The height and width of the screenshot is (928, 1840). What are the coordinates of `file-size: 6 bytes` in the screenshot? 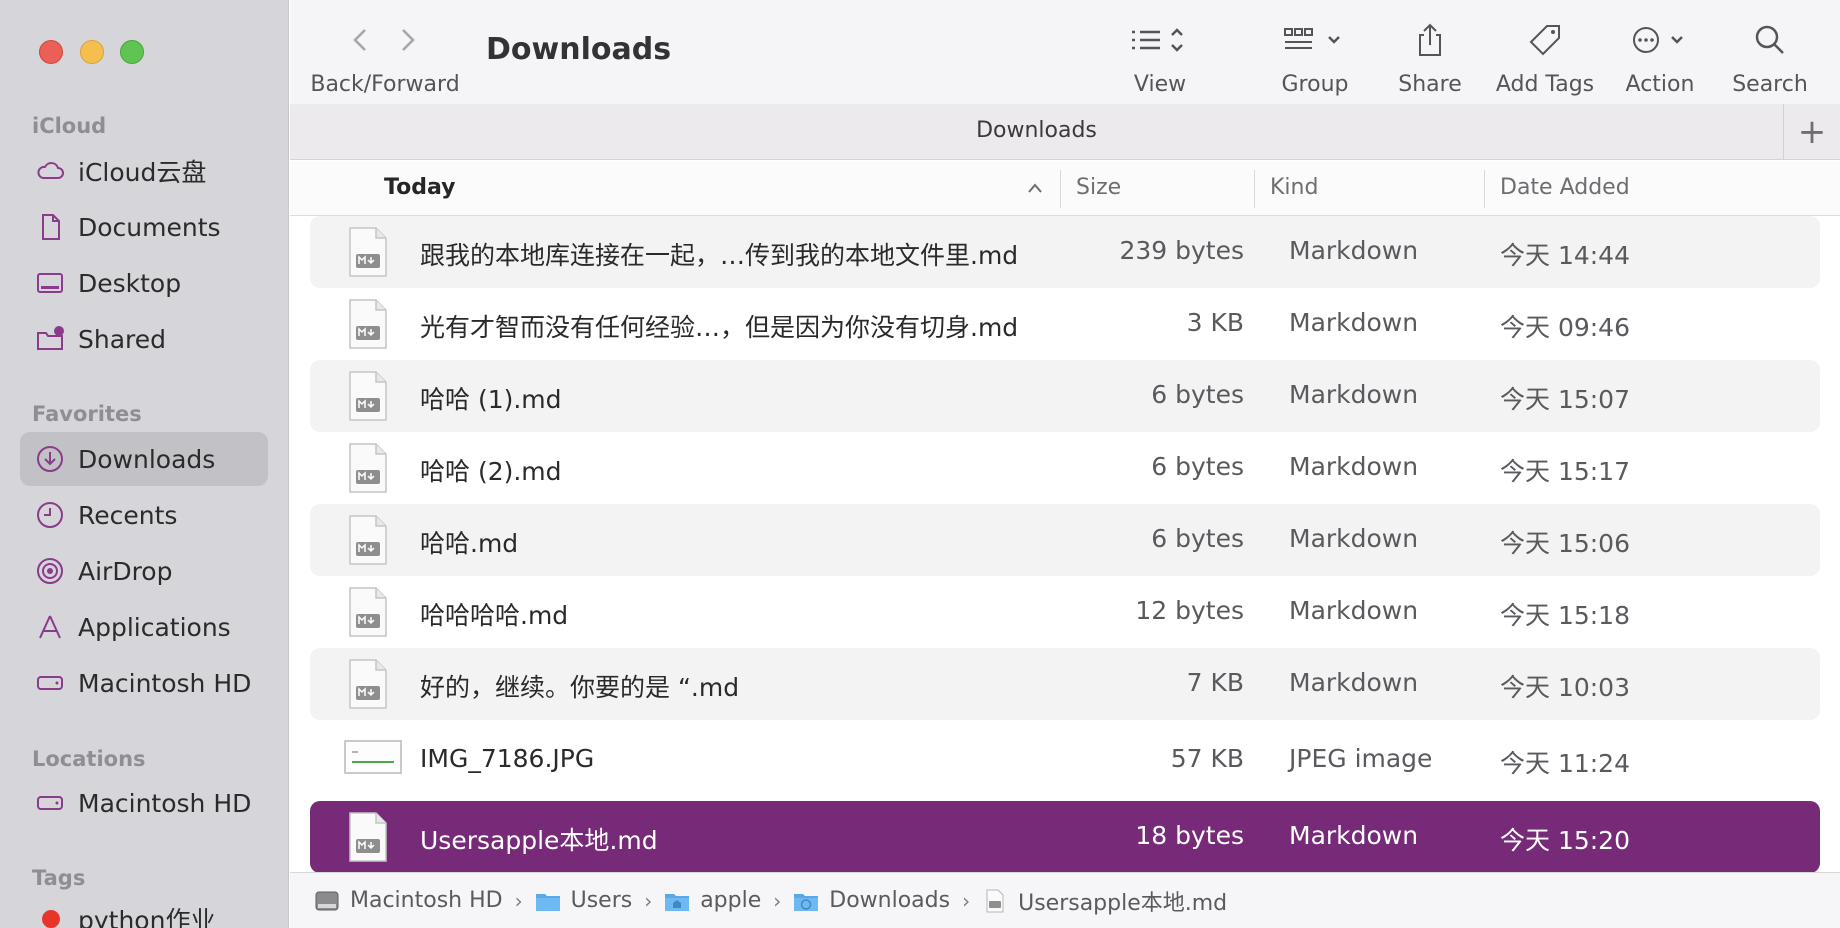 It's located at (1197, 538).